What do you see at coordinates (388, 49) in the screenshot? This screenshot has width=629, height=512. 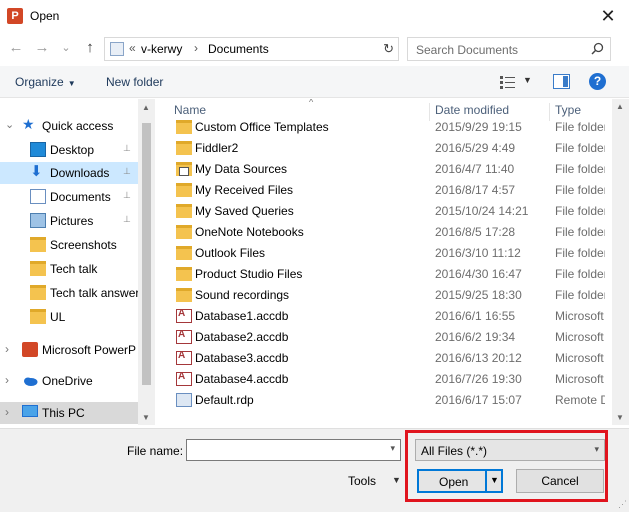 I see `refresh-icon: ↻` at bounding box center [388, 49].